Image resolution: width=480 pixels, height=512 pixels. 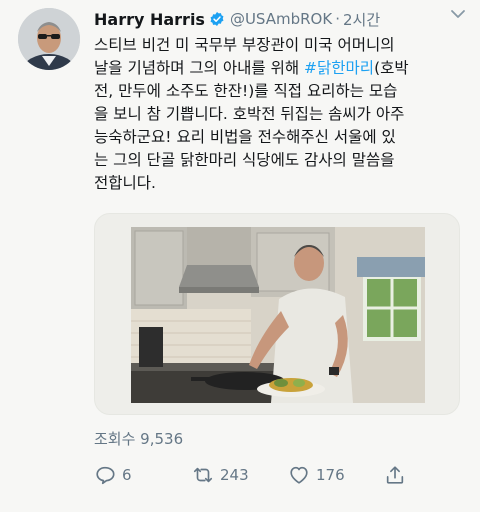 I want to click on tweet-text-line: 전합니다., so click(x=282, y=183).